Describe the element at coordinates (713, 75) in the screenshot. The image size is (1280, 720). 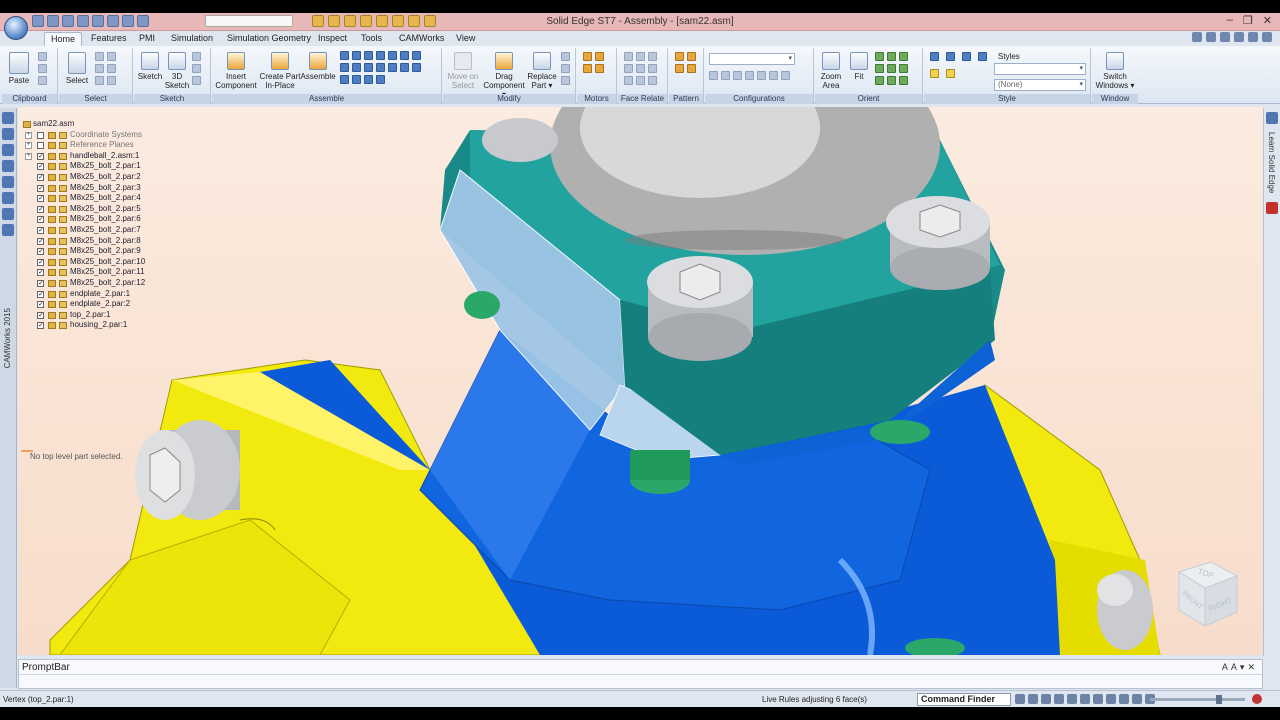
I see `config-save-icon` at that location.